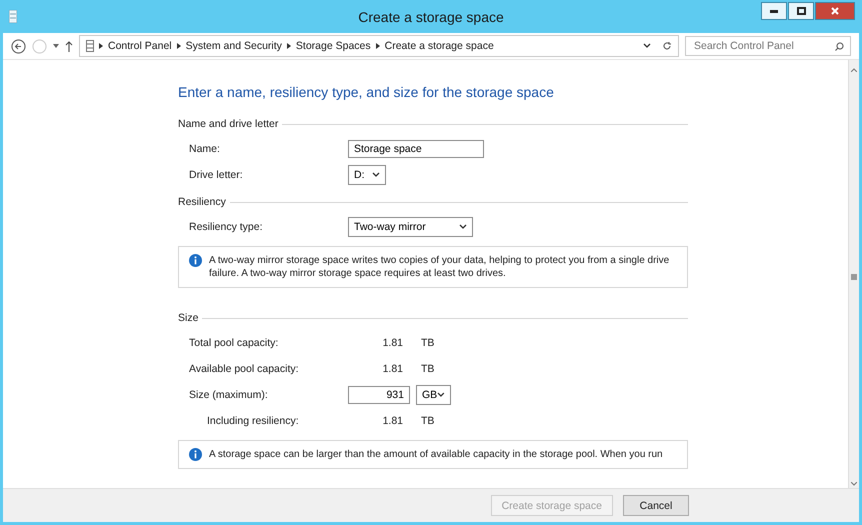  What do you see at coordinates (228, 124) in the screenshot?
I see `section-title: Name and drive letter` at bounding box center [228, 124].